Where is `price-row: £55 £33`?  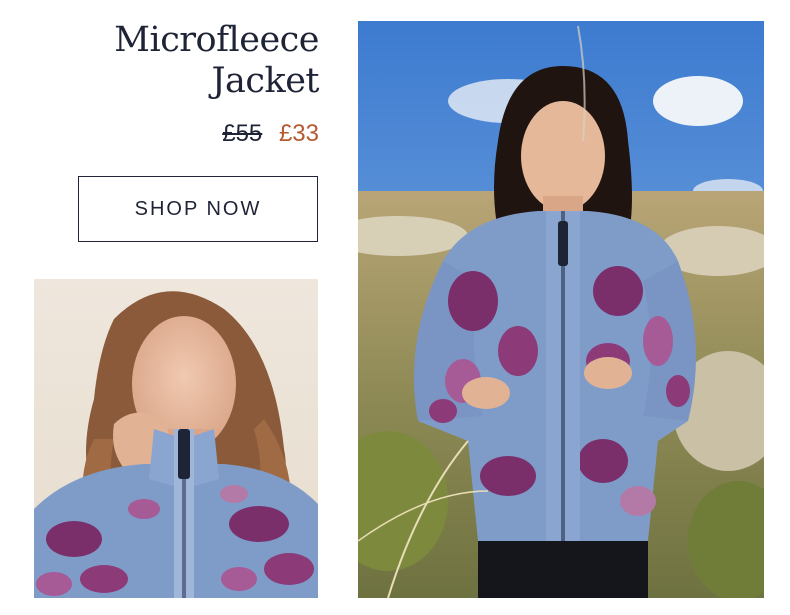
price-row: £55 £33 is located at coordinates (234, 134).